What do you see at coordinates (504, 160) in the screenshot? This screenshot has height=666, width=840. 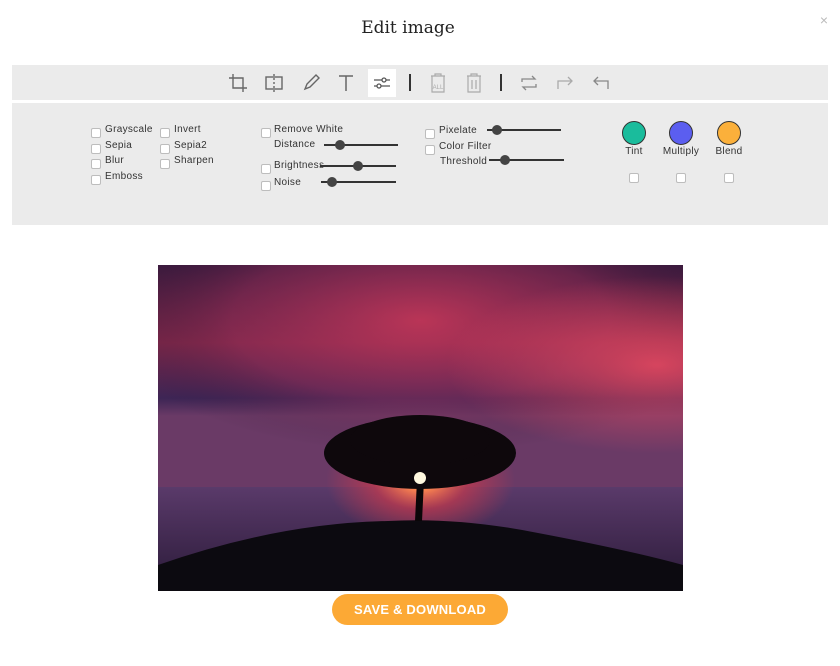 I see `threshold-slider-thumb` at bounding box center [504, 160].